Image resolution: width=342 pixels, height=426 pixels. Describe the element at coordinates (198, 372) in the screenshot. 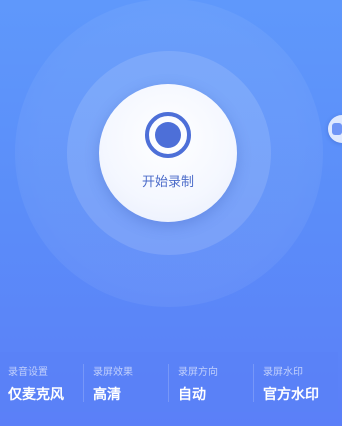

I see `setting-title: 录屏方向` at that location.